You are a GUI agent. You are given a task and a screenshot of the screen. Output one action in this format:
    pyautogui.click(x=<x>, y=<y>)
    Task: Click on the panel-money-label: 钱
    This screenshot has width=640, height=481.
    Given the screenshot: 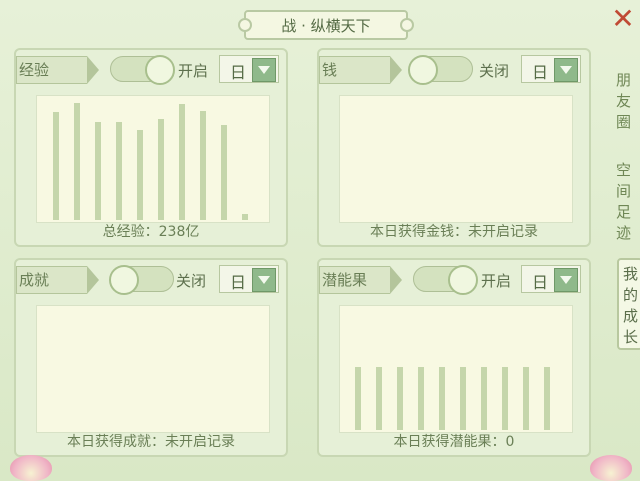 What is the action you would take?
    pyautogui.click(x=360, y=70)
    